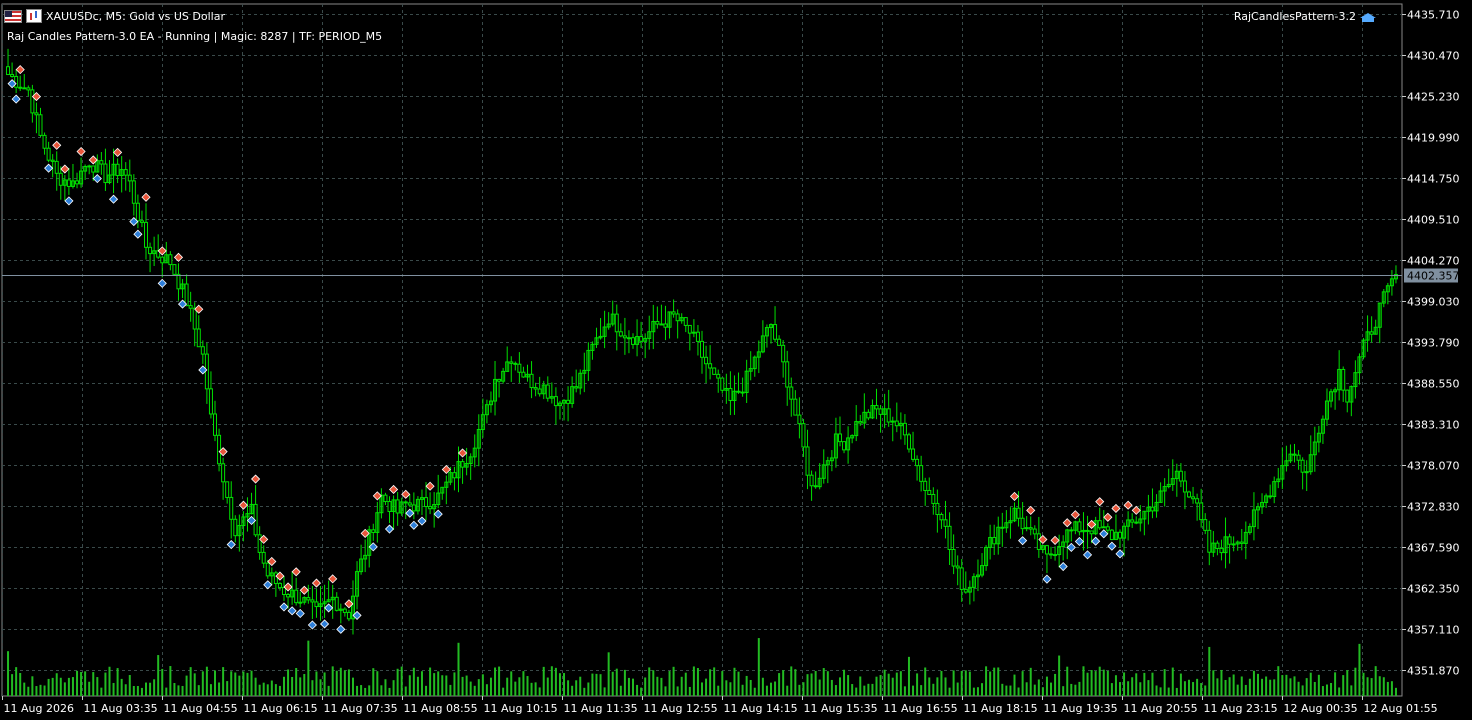 The width and height of the screenshot is (1472, 720). Describe the element at coordinates (1433, 220) in the screenshot. I see `y-tick-label: 4409.510` at that location.